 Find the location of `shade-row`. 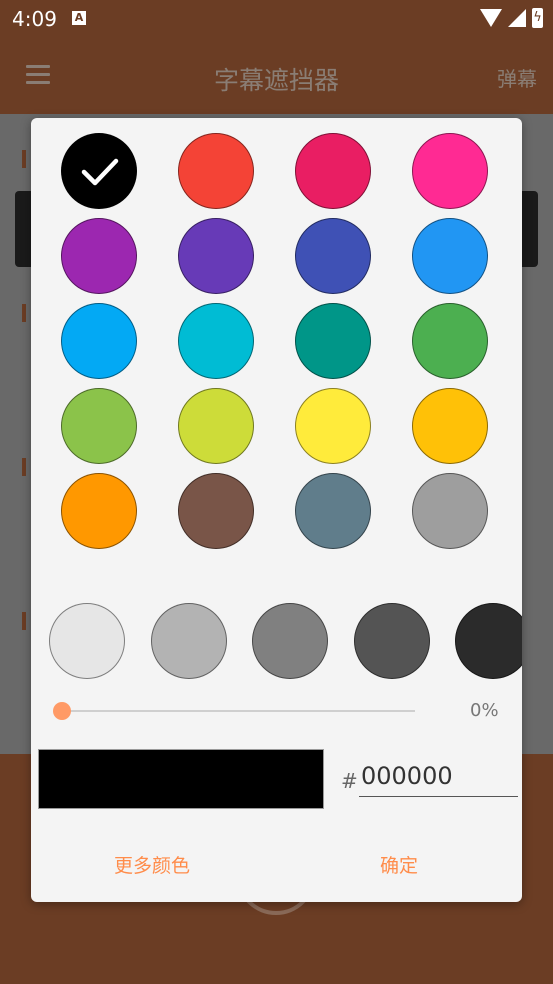

shade-row is located at coordinates (276, 643).